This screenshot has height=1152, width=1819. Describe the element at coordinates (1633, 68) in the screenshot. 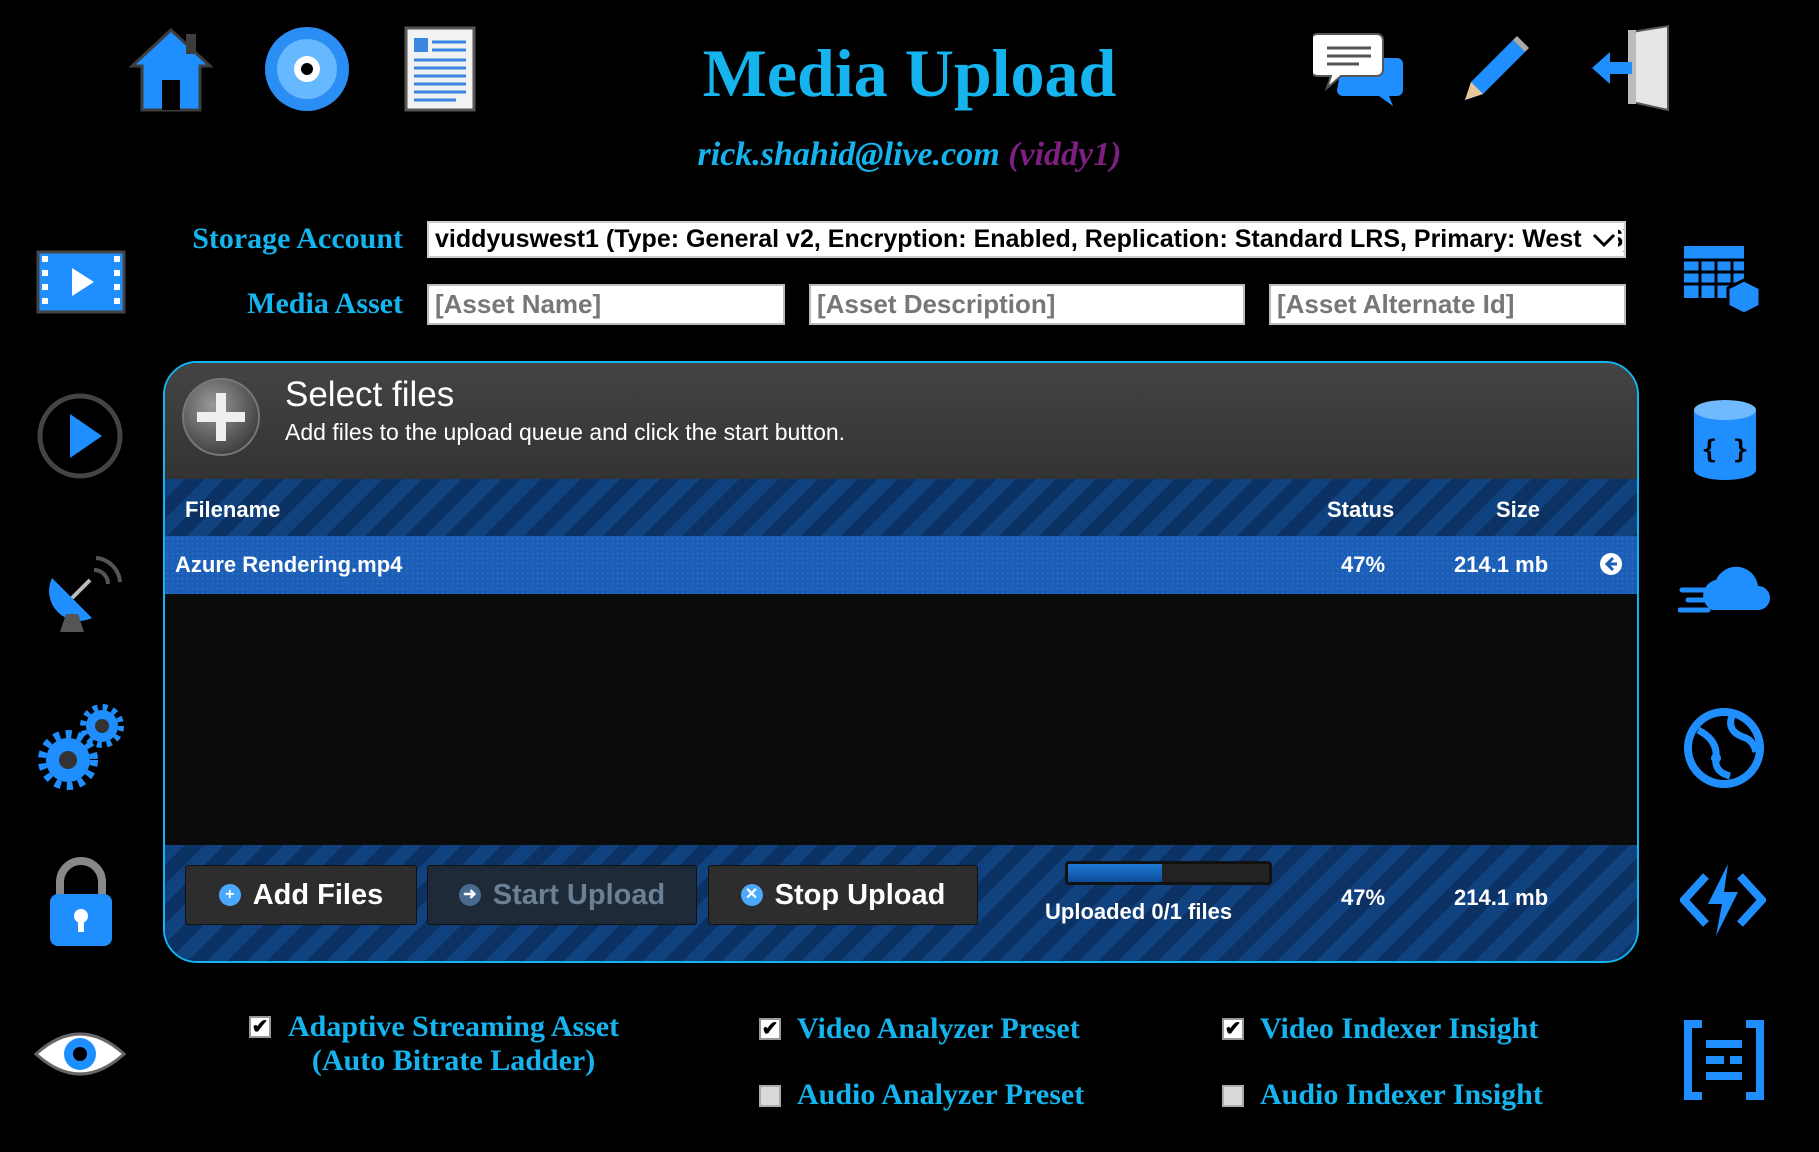

I see `sign-out-icon` at that location.